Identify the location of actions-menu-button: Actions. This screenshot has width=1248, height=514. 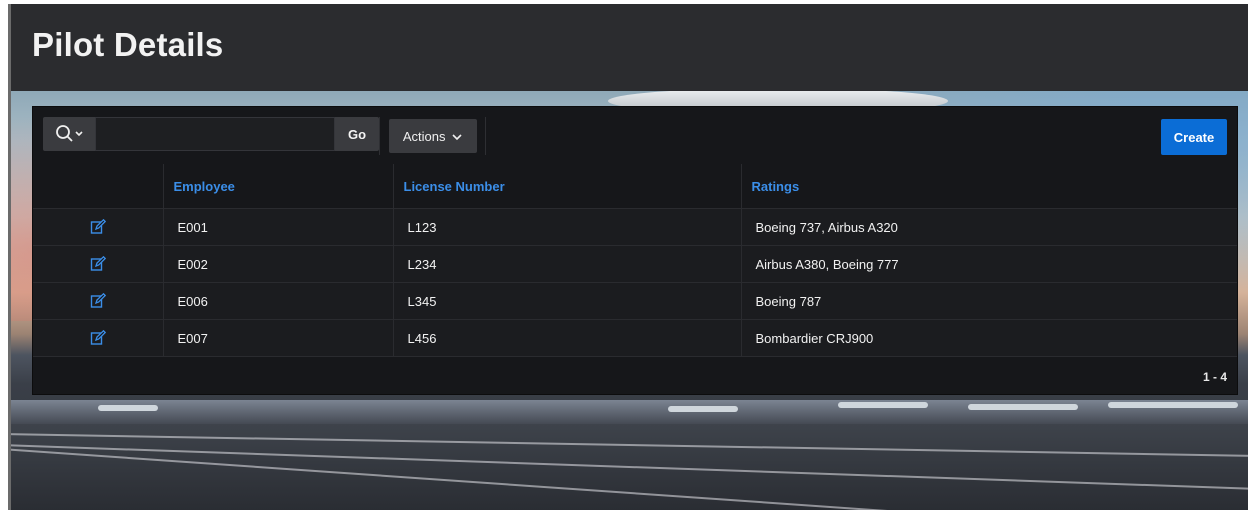
(433, 136).